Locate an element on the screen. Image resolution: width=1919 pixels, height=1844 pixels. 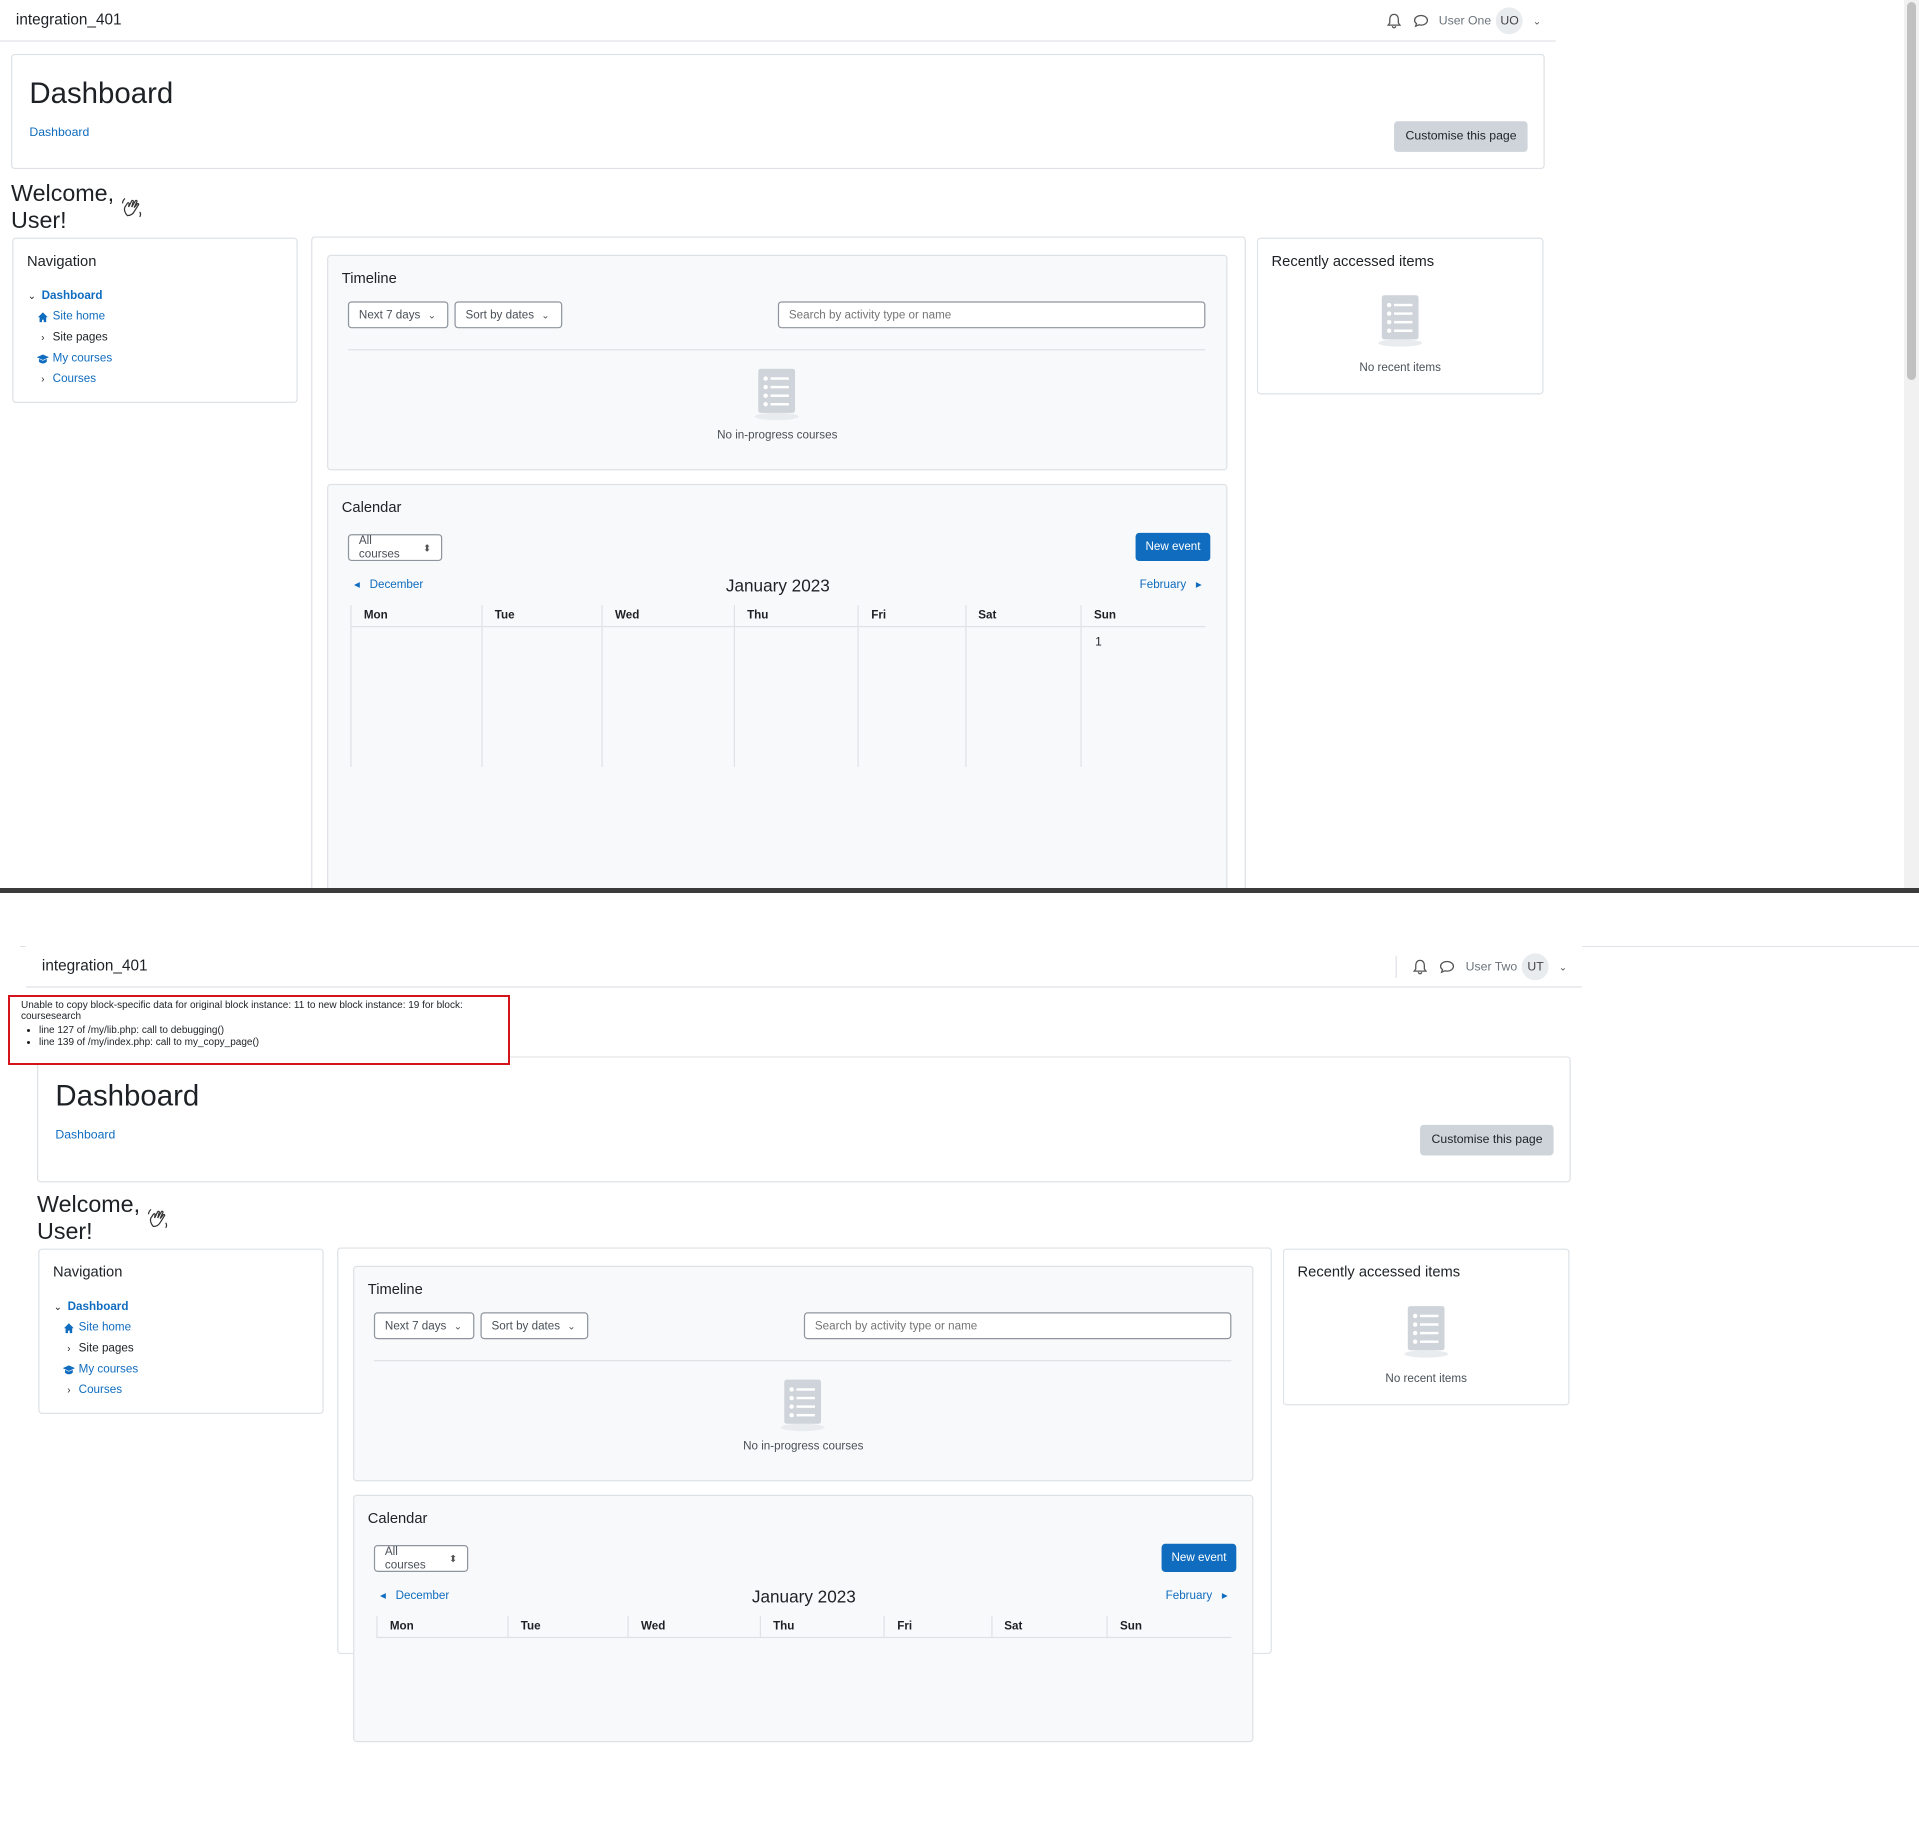
vertical-scrollbar is located at coordinates (1911, 445).